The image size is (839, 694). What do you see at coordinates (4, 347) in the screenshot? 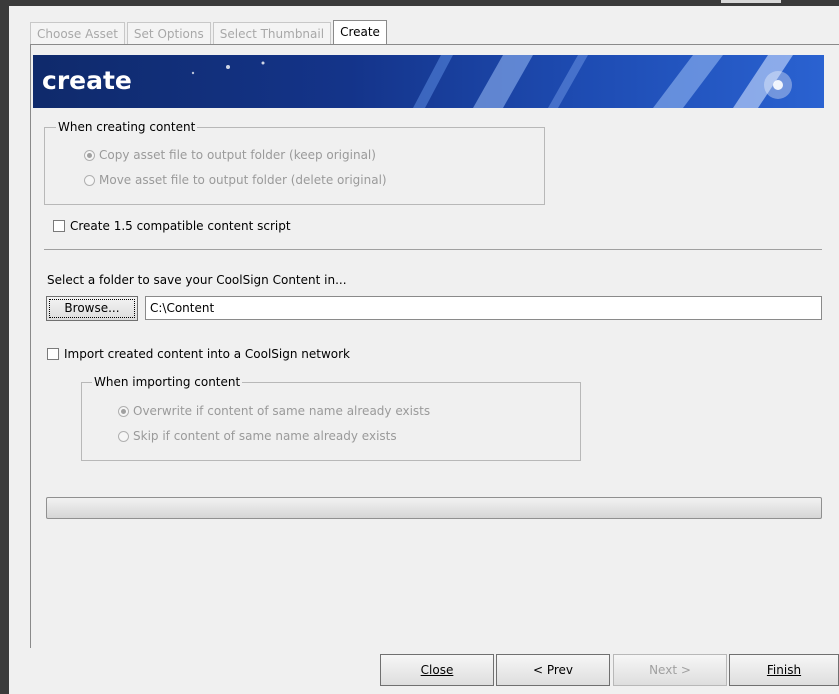
I see `window-left-edge` at bounding box center [4, 347].